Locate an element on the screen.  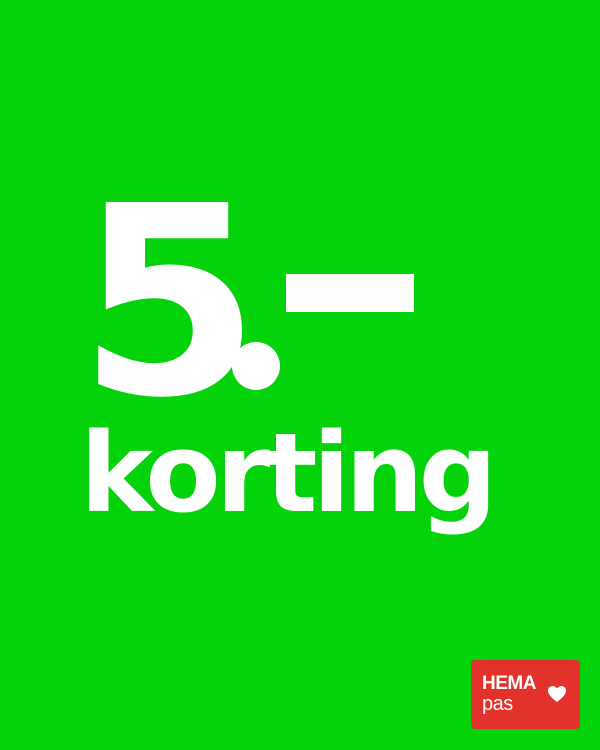
badge-brand-text: HEMA is located at coordinates (509, 683).